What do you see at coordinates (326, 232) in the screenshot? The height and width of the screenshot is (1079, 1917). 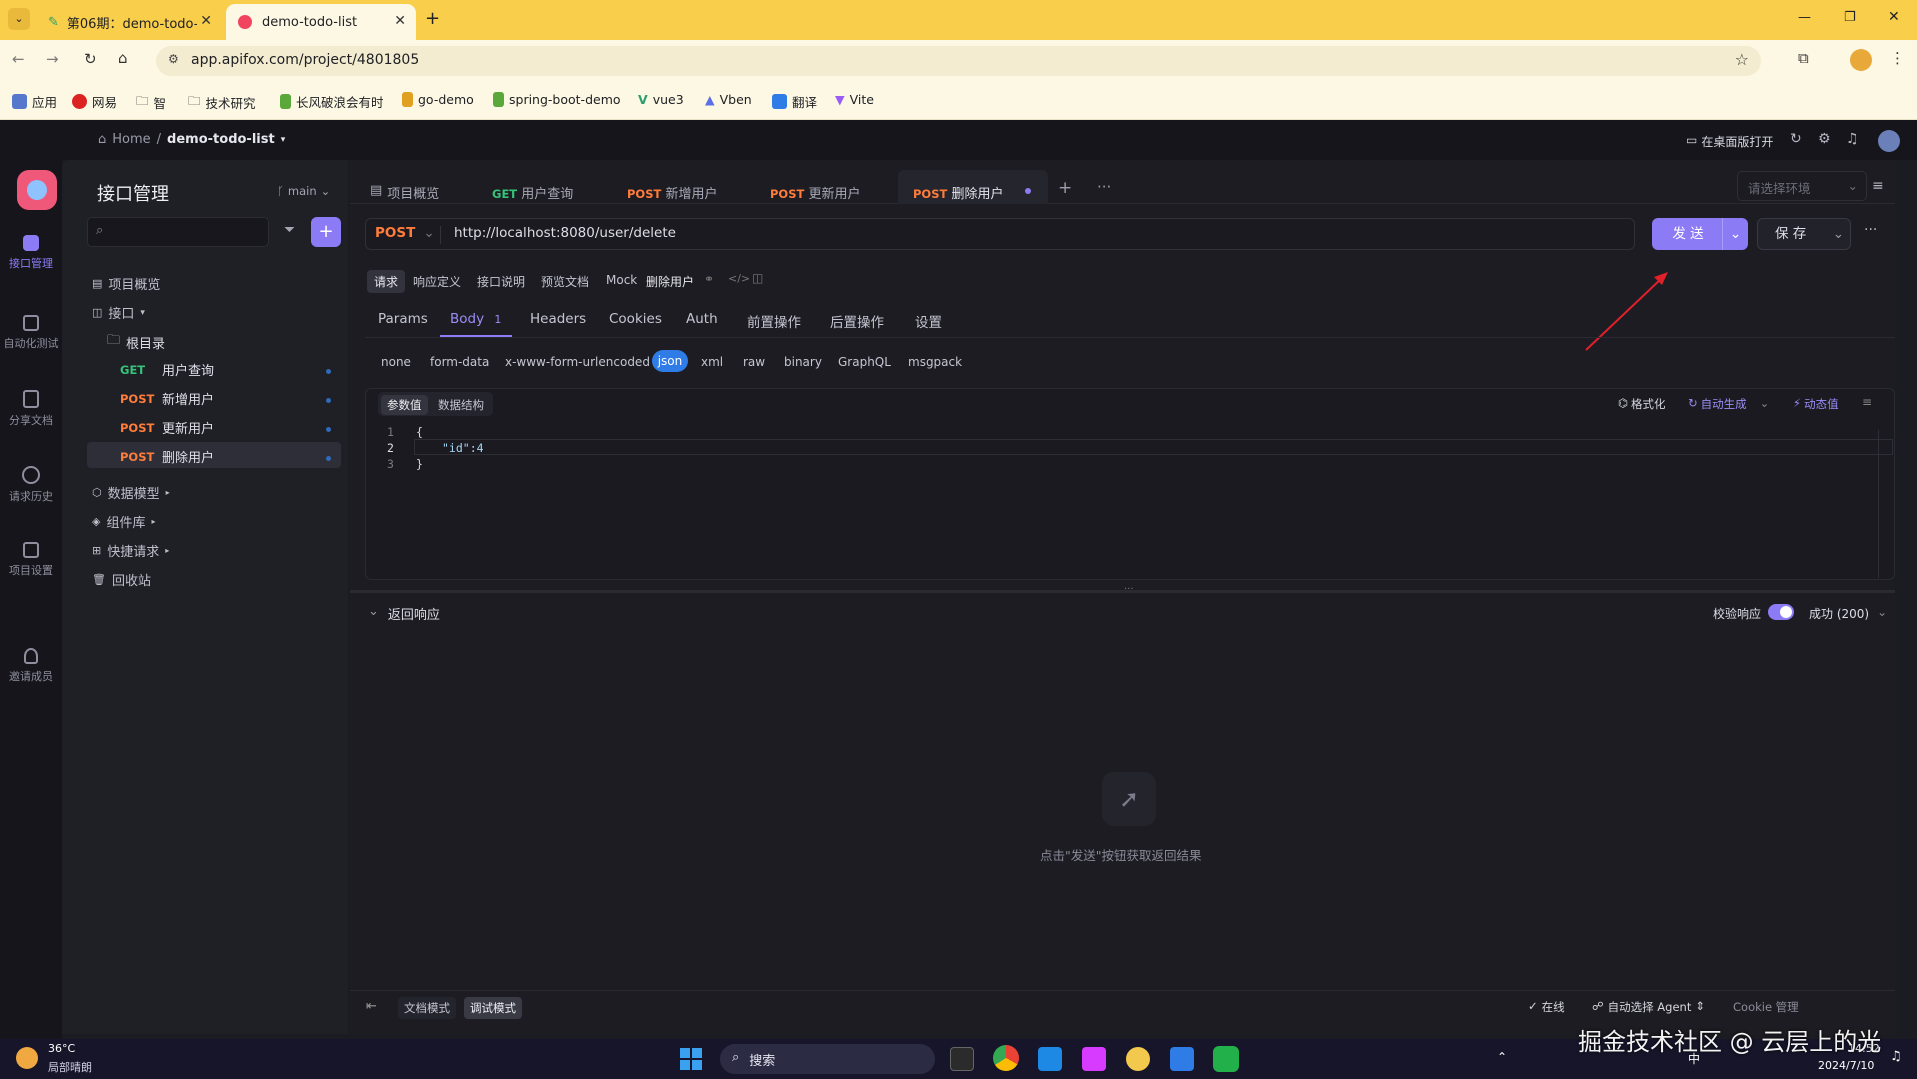 I see `add-button: +` at bounding box center [326, 232].